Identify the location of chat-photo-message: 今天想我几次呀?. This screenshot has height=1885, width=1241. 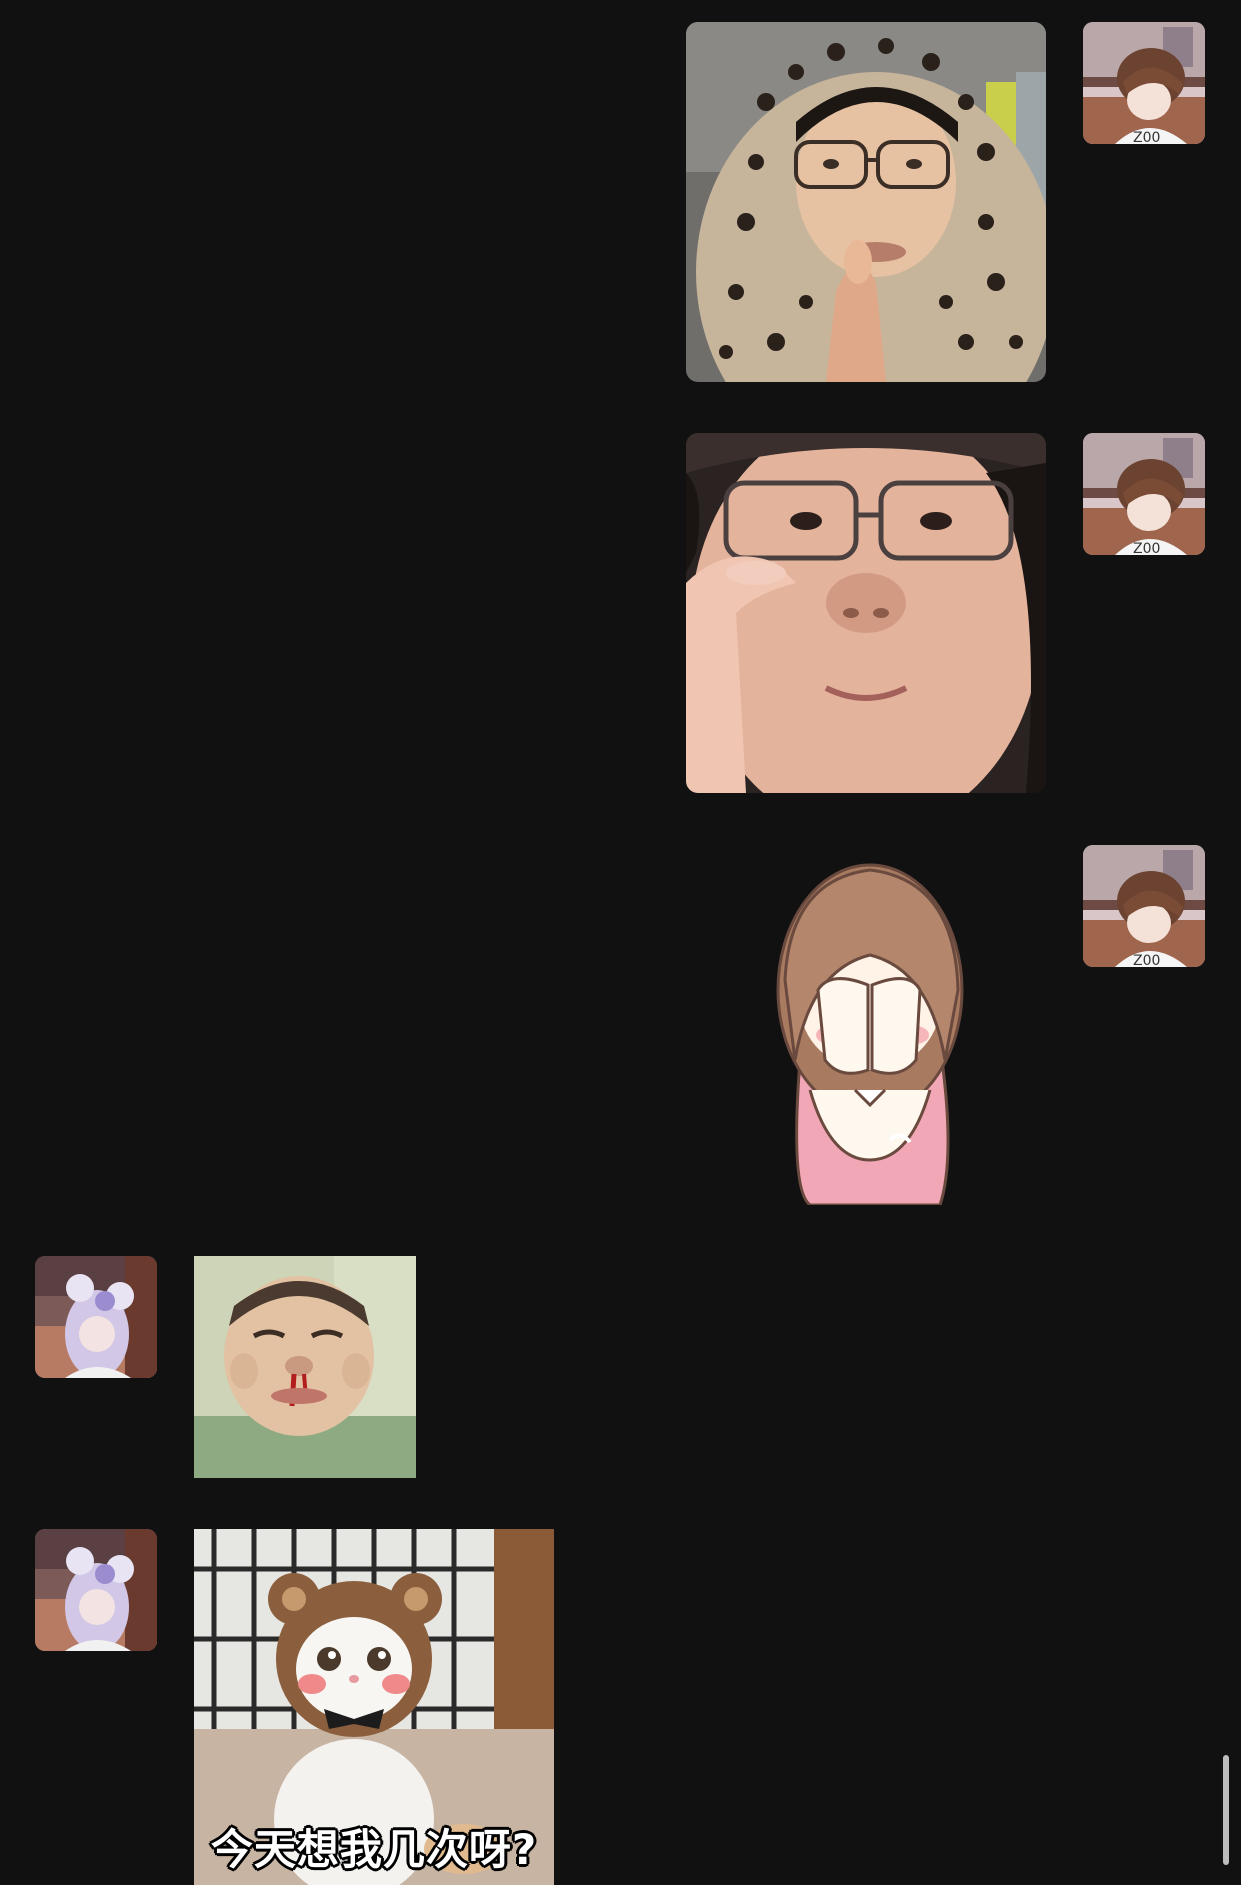
(374, 1707).